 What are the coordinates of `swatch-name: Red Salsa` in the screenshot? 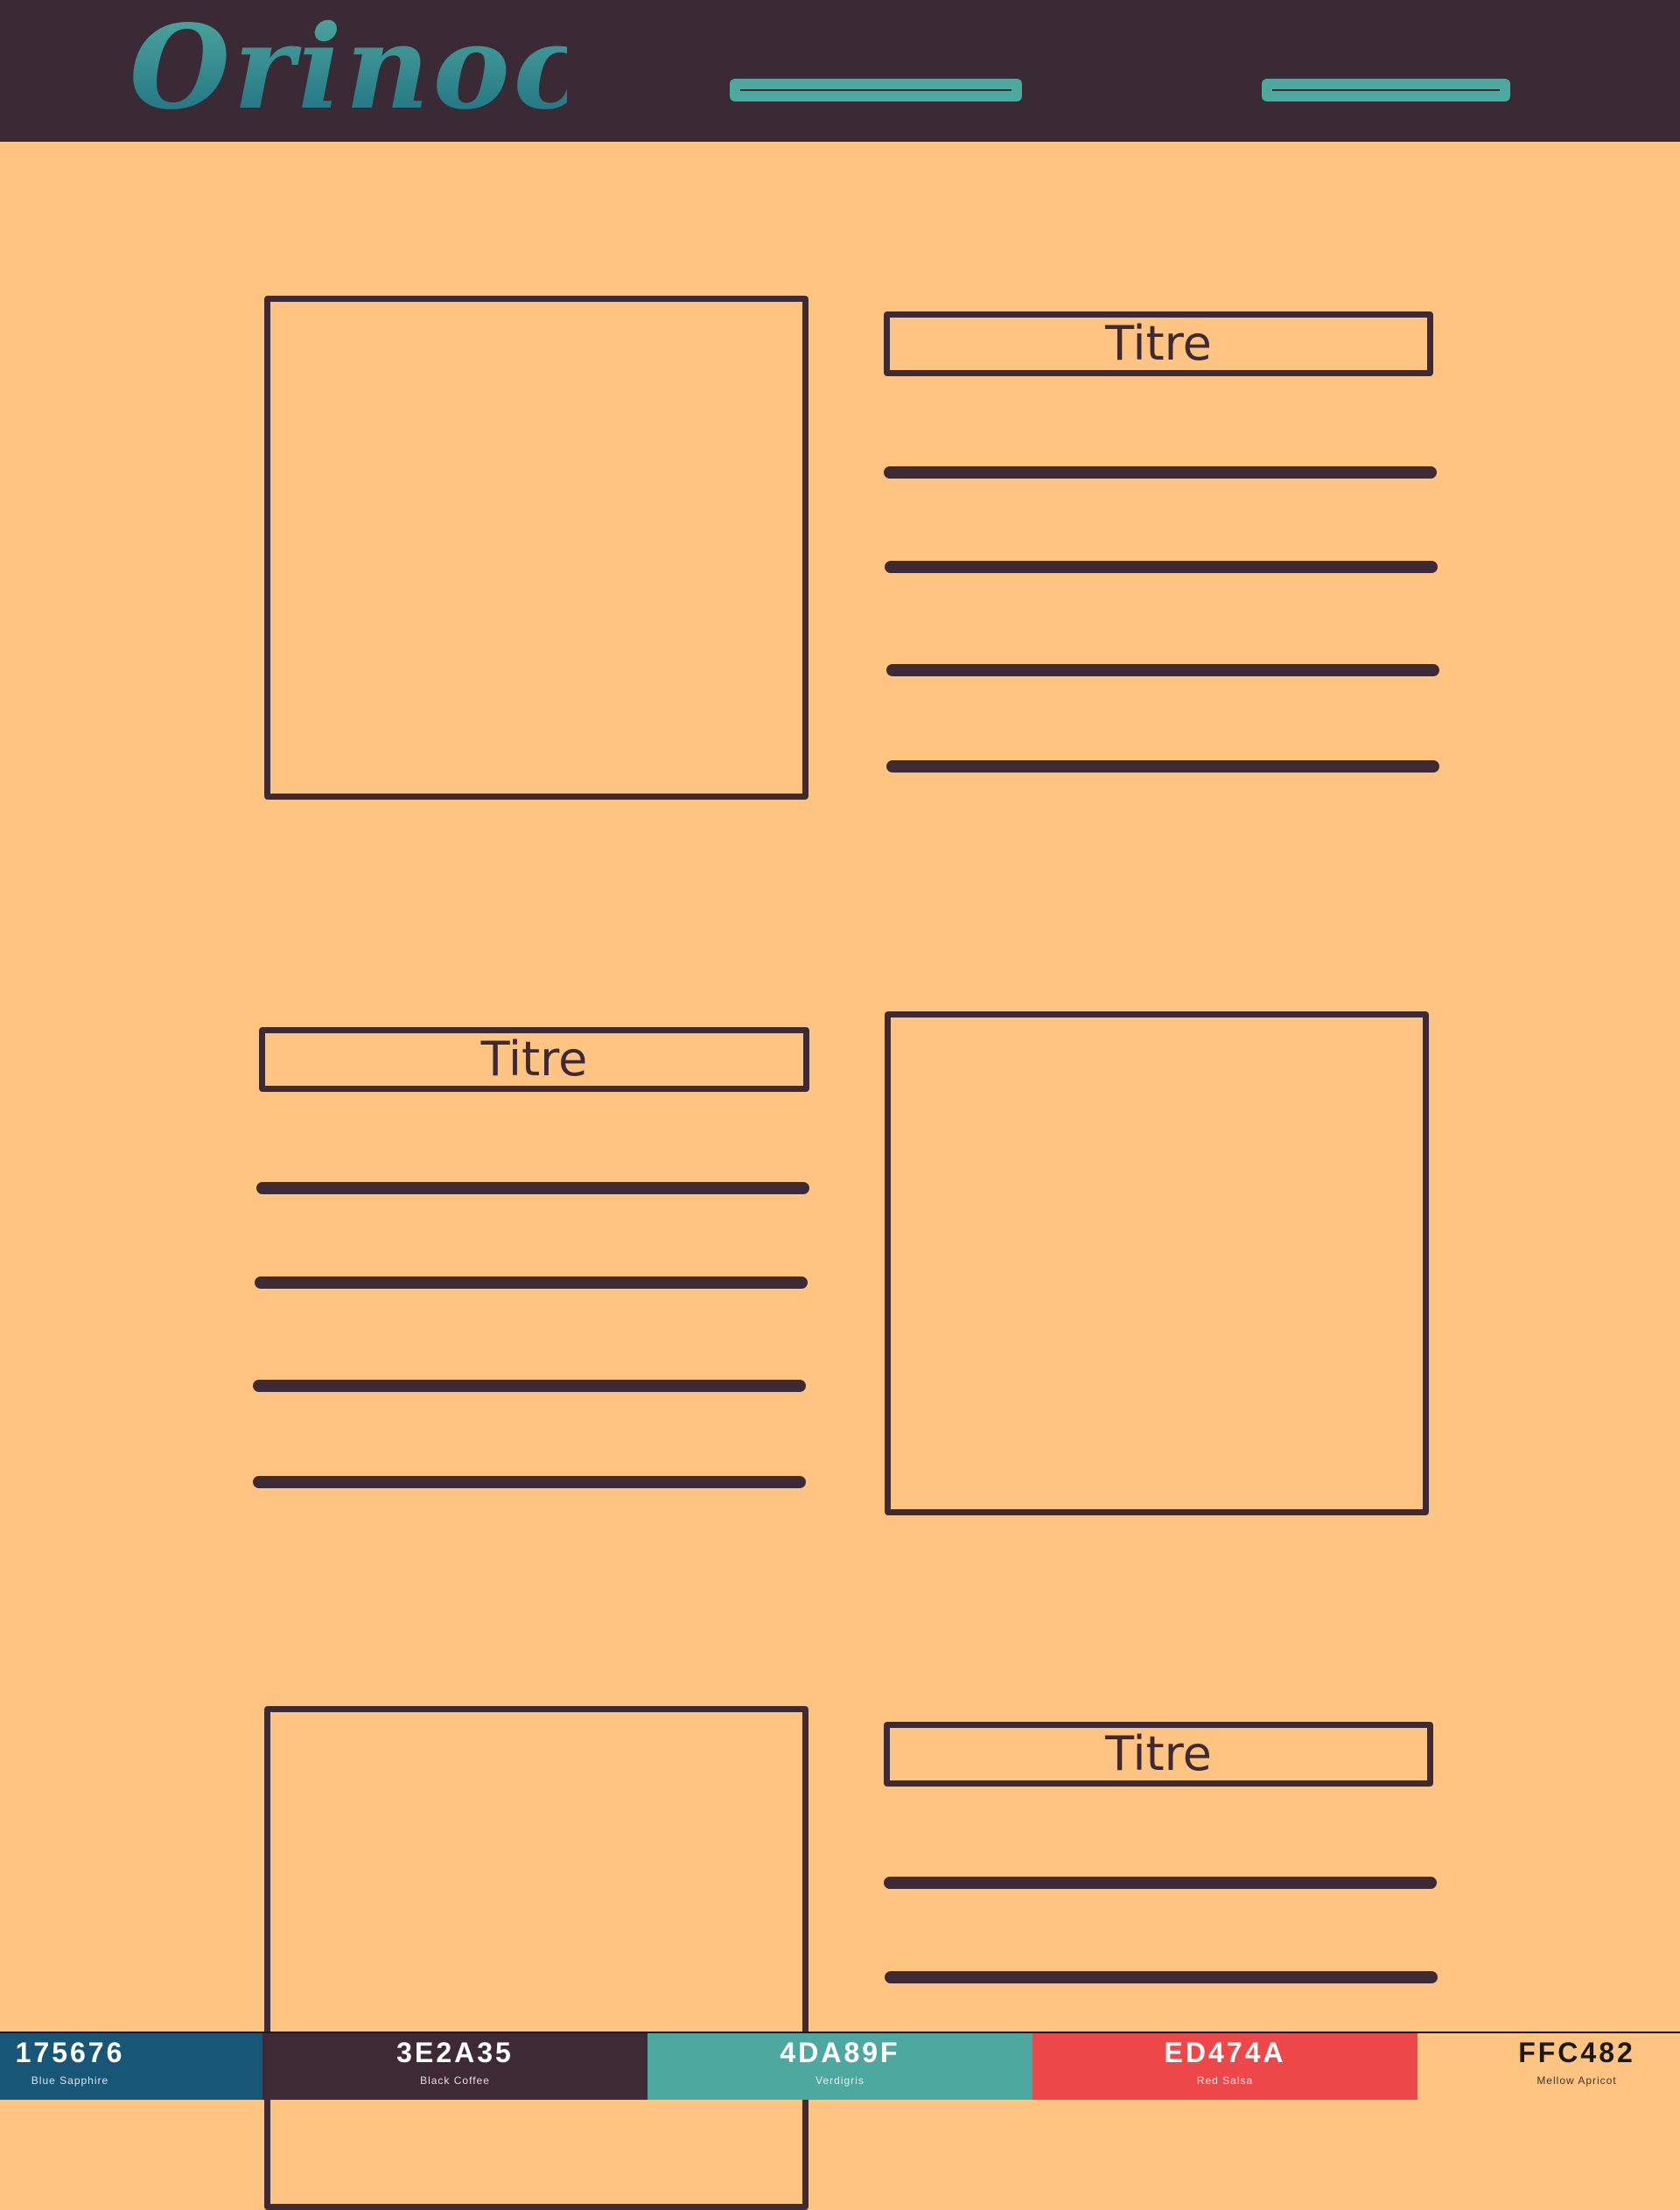 It's located at (1225, 2080).